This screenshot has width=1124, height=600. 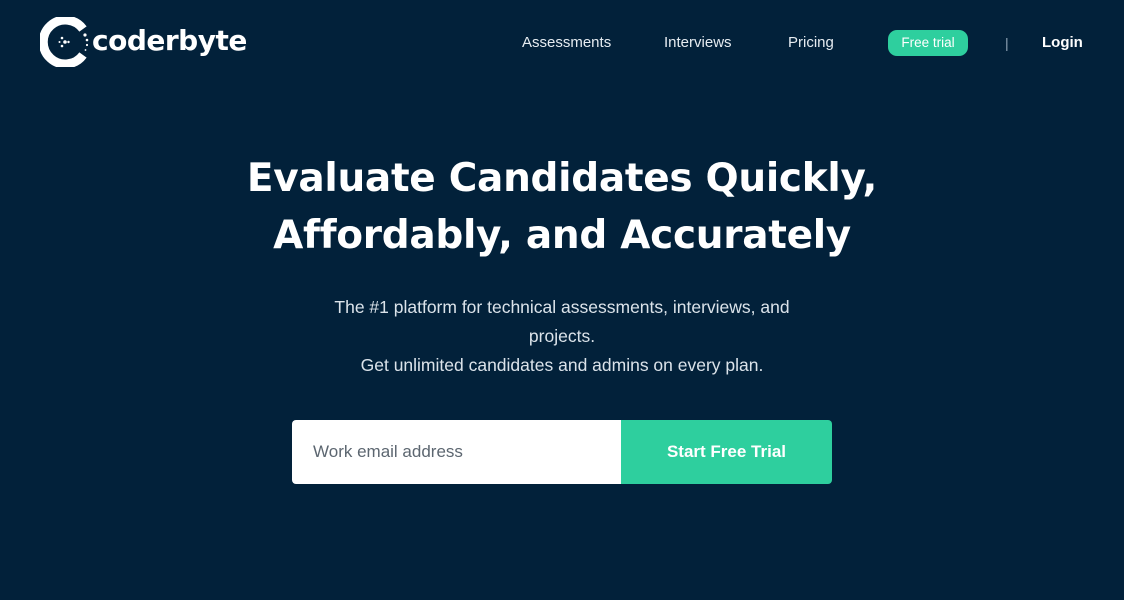 I want to click on signup-form: Start Free Trial, so click(x=562, y=452).